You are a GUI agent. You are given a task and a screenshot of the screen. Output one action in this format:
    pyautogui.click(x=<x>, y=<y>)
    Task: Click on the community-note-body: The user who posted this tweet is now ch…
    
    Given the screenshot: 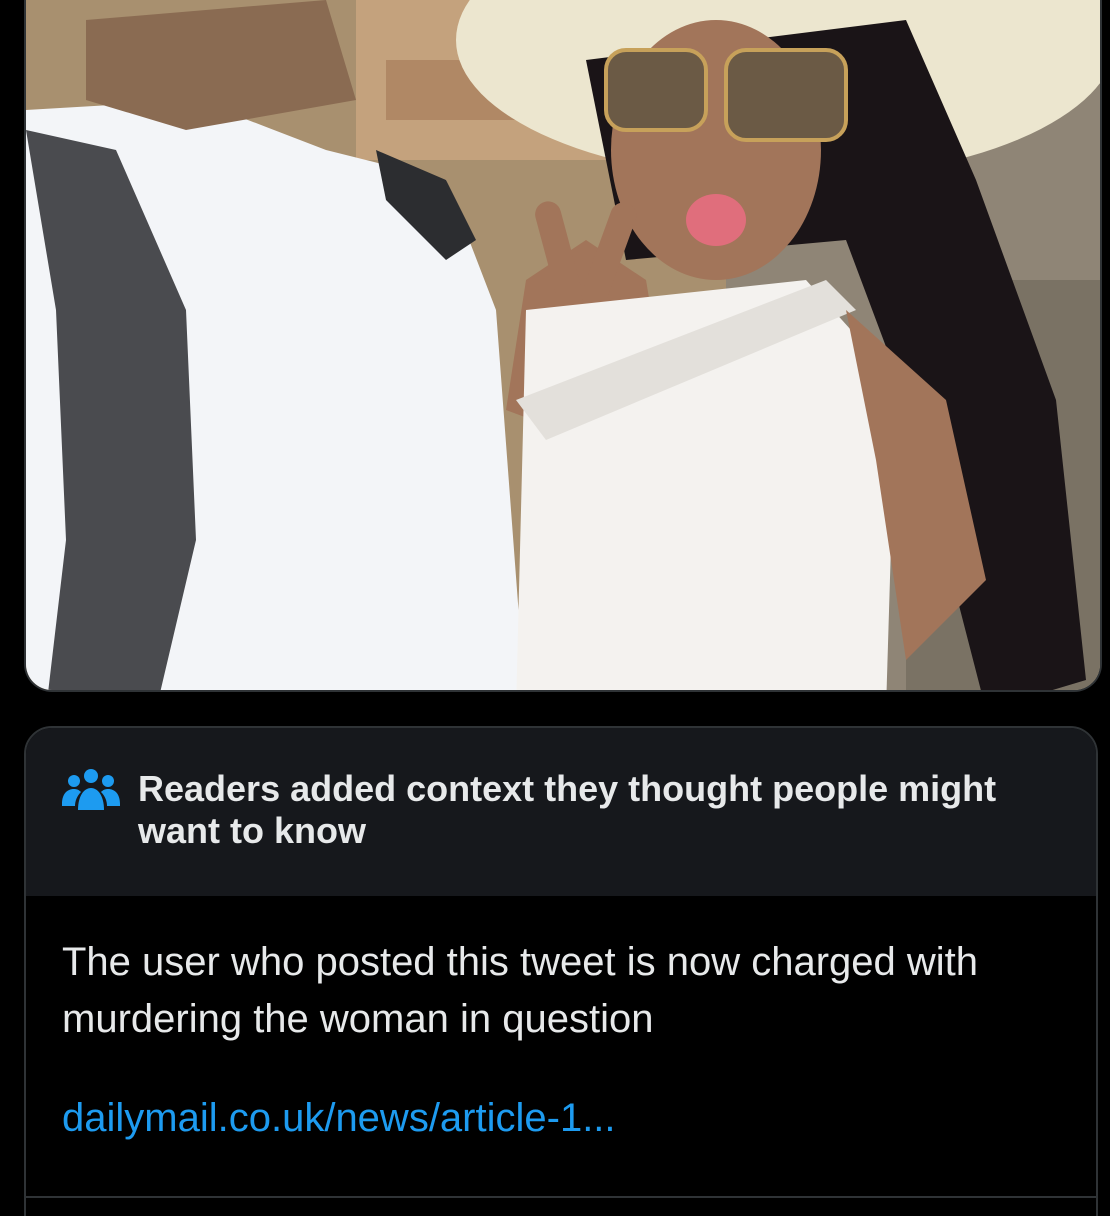 What is the action you would take?
    pyautogui.click(x=520, y=990)
    